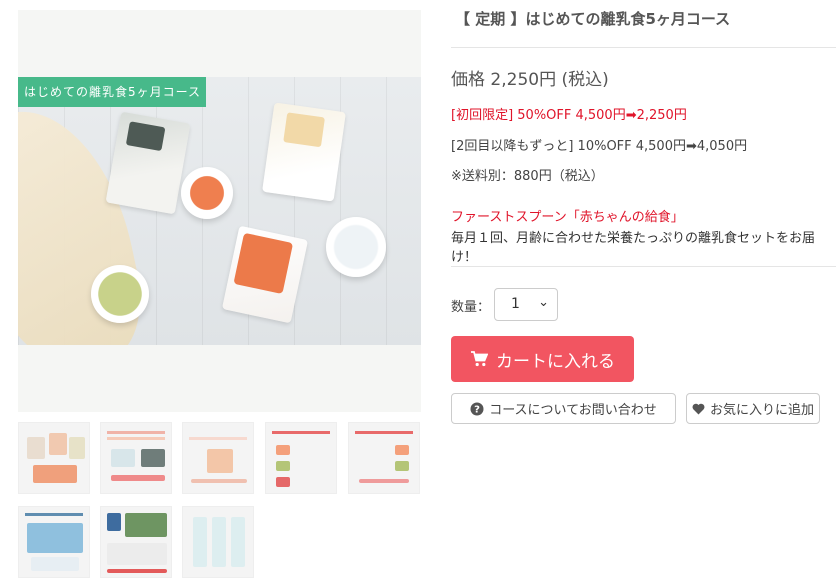 The image size is (836, 587). I want to click on add-to-favorites-label: お気に入りに追加, so click(761, 410).